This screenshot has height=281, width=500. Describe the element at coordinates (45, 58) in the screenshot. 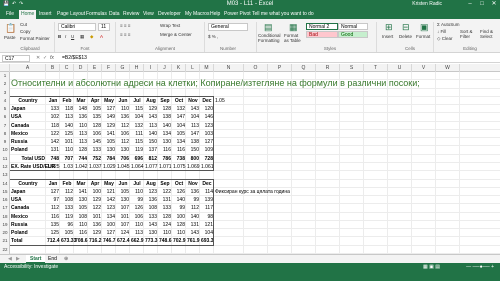

I see `enter-icon: ✓` at that location.